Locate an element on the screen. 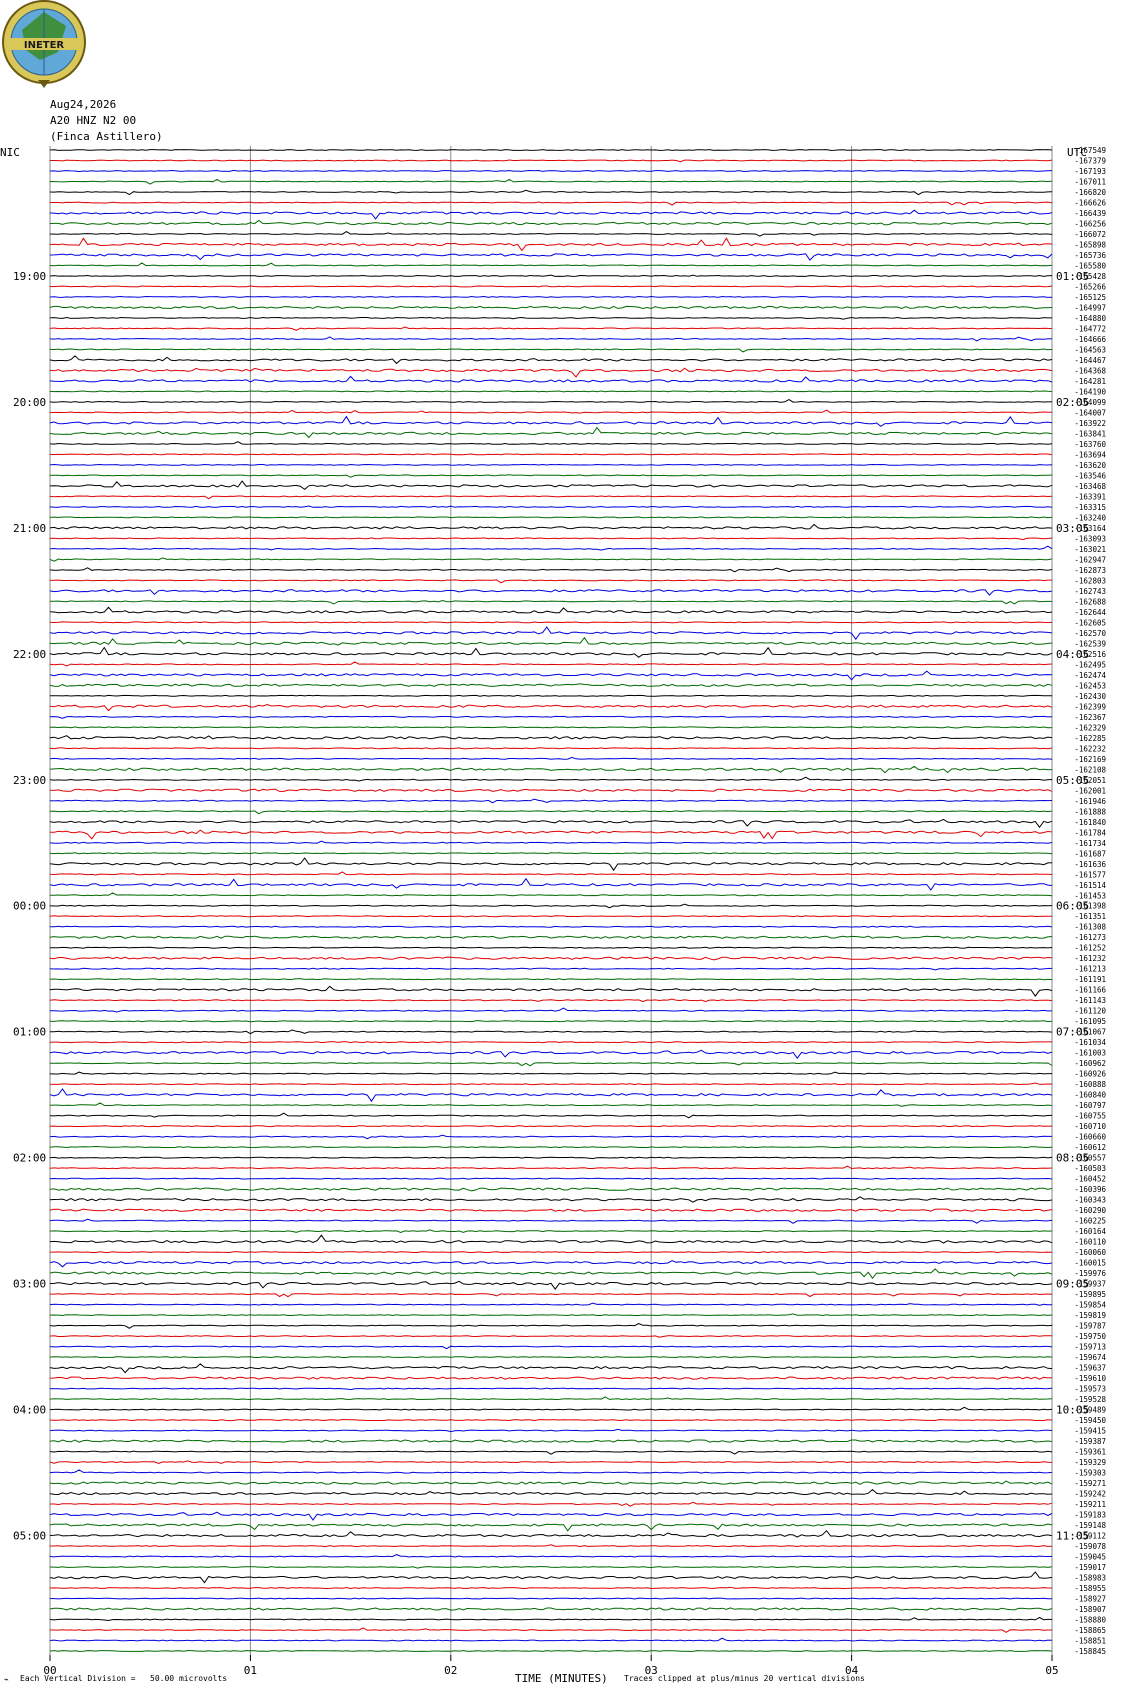 This screenshot has height=1689, width=1130. trace-offset-label: -161252 is located at coordinates (1090, 948).